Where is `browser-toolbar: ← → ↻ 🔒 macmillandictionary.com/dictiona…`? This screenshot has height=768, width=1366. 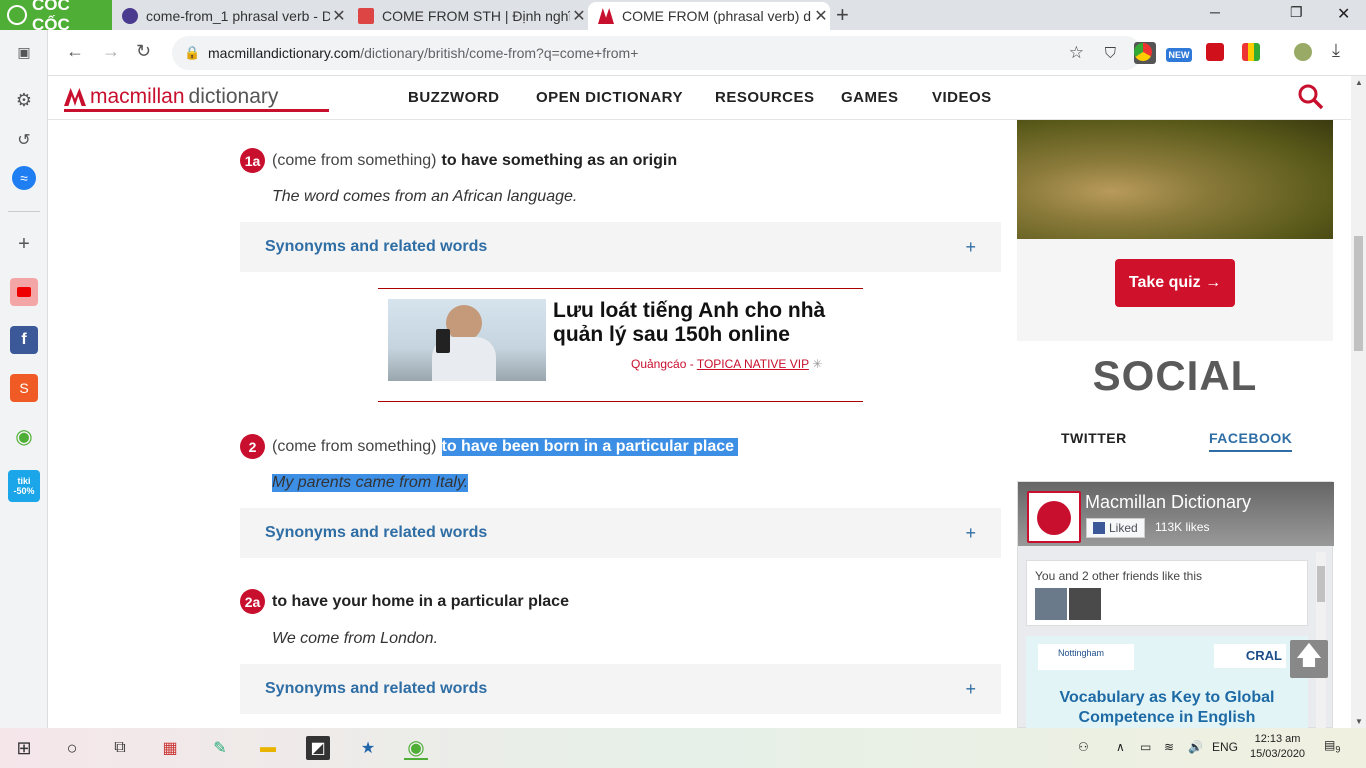
browser-toolbar: ← → ↻ 🔒 macmillandictionary.com/dictiona… is located at coordinates (707, 53).